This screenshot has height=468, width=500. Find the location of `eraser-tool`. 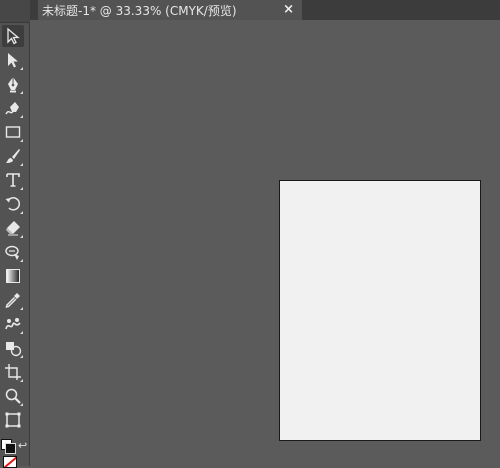

eraser-tool is located at coordinates (13, 228).